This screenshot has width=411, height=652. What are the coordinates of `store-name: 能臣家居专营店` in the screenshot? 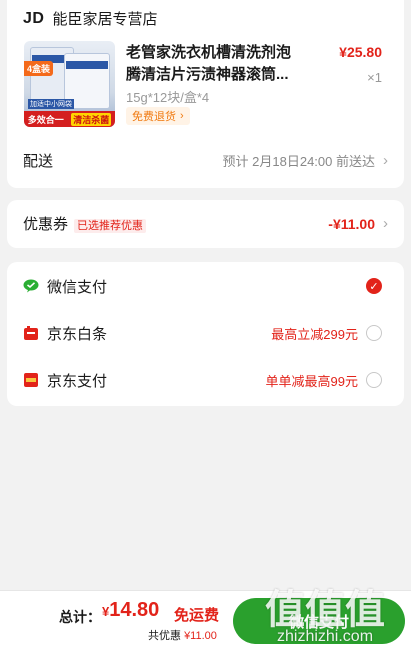 It's located at (104, 18).